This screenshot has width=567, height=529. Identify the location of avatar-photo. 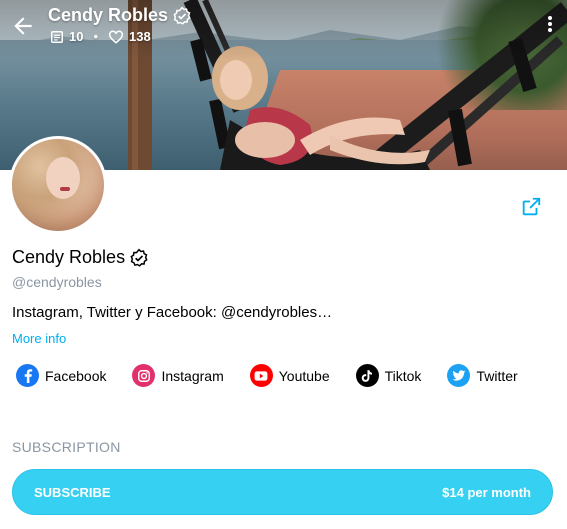
(58, 185).